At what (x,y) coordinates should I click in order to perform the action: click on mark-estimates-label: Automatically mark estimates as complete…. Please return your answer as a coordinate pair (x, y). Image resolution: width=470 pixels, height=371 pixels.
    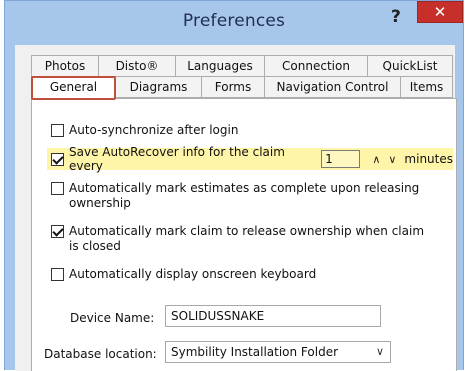
    Looking at the image, I should click on (244, 195).